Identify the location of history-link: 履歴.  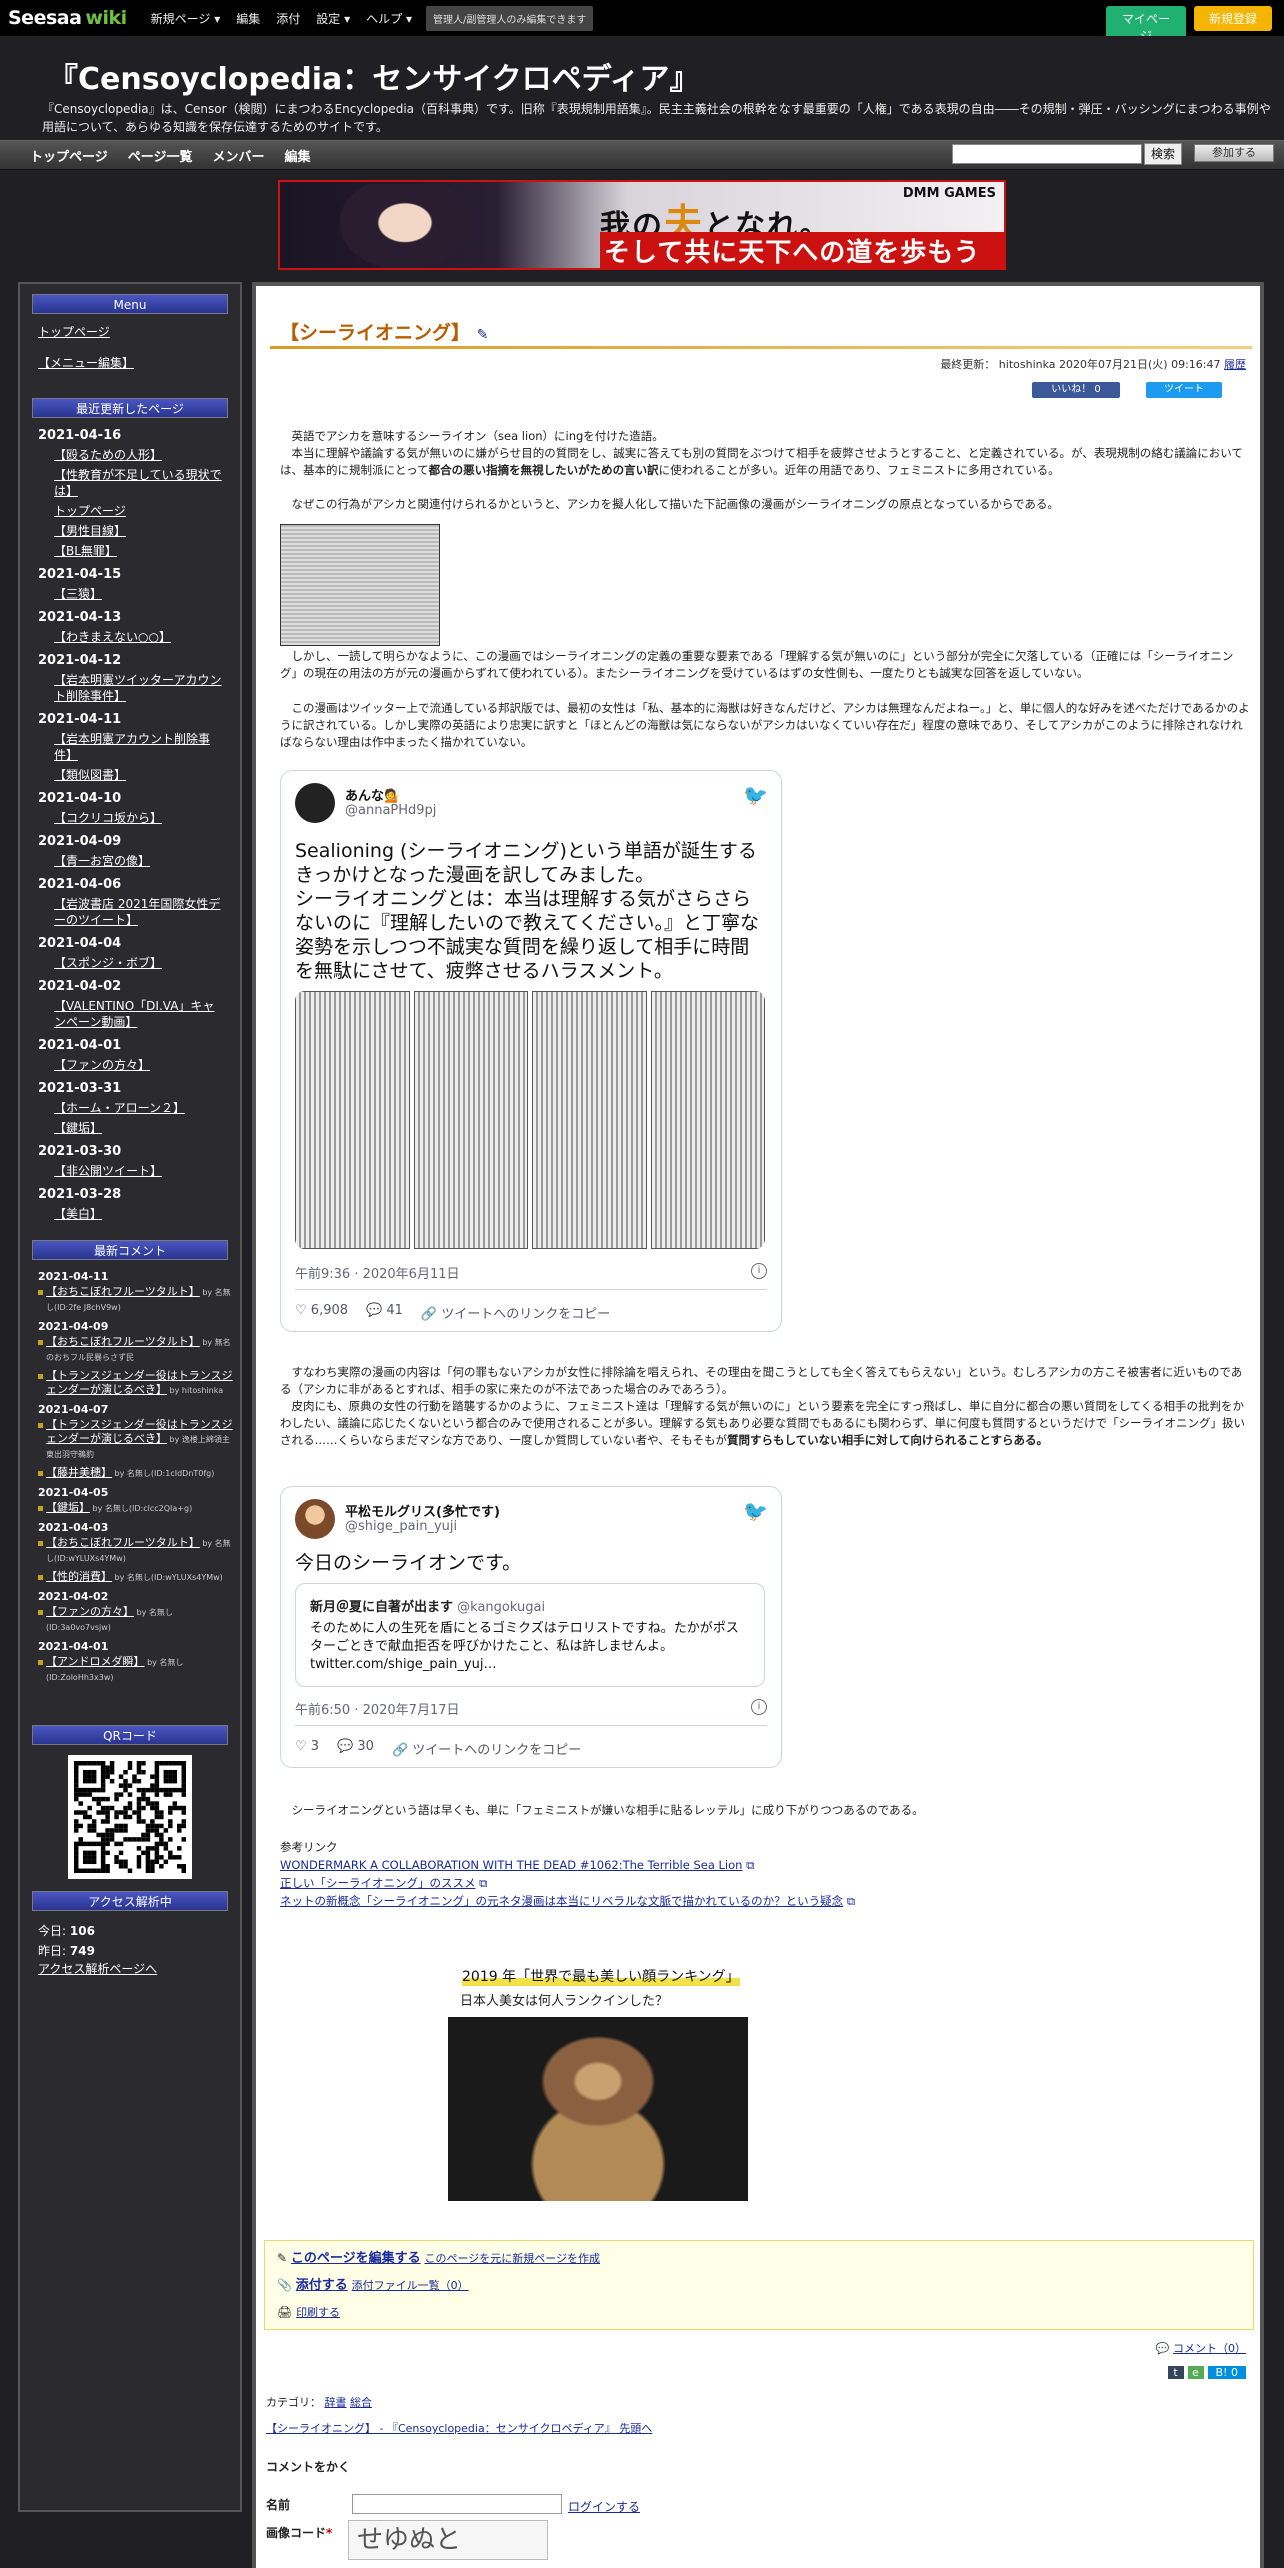
(1235, 364).